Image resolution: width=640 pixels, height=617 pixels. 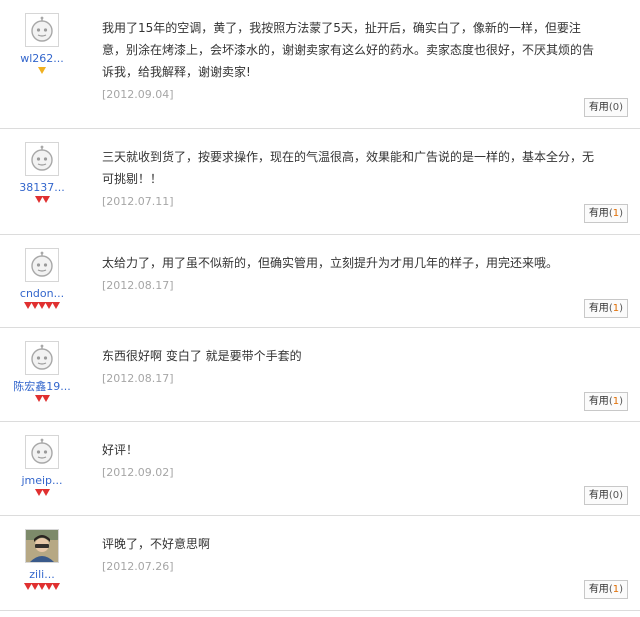 What do you see at coordinates (349, 459) in the screenshot?
I see `review-body: 好评！ [2012.09.02]` at bounding box center [349, 459].